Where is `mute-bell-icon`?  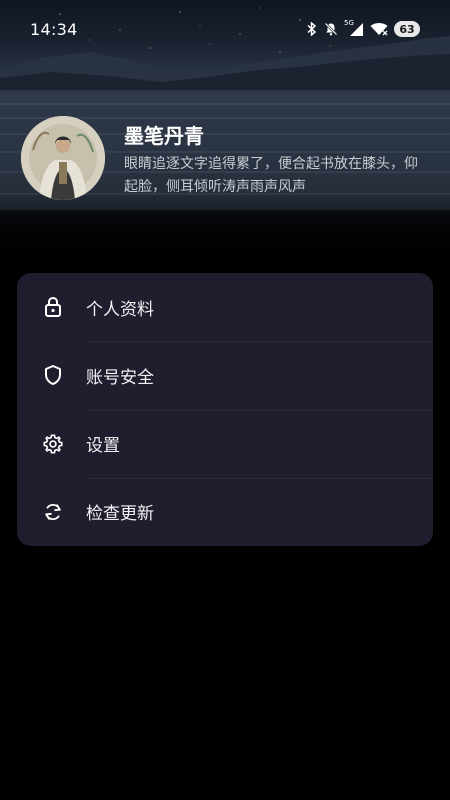 mute-bell-icon is located at coordinates (331, 29).